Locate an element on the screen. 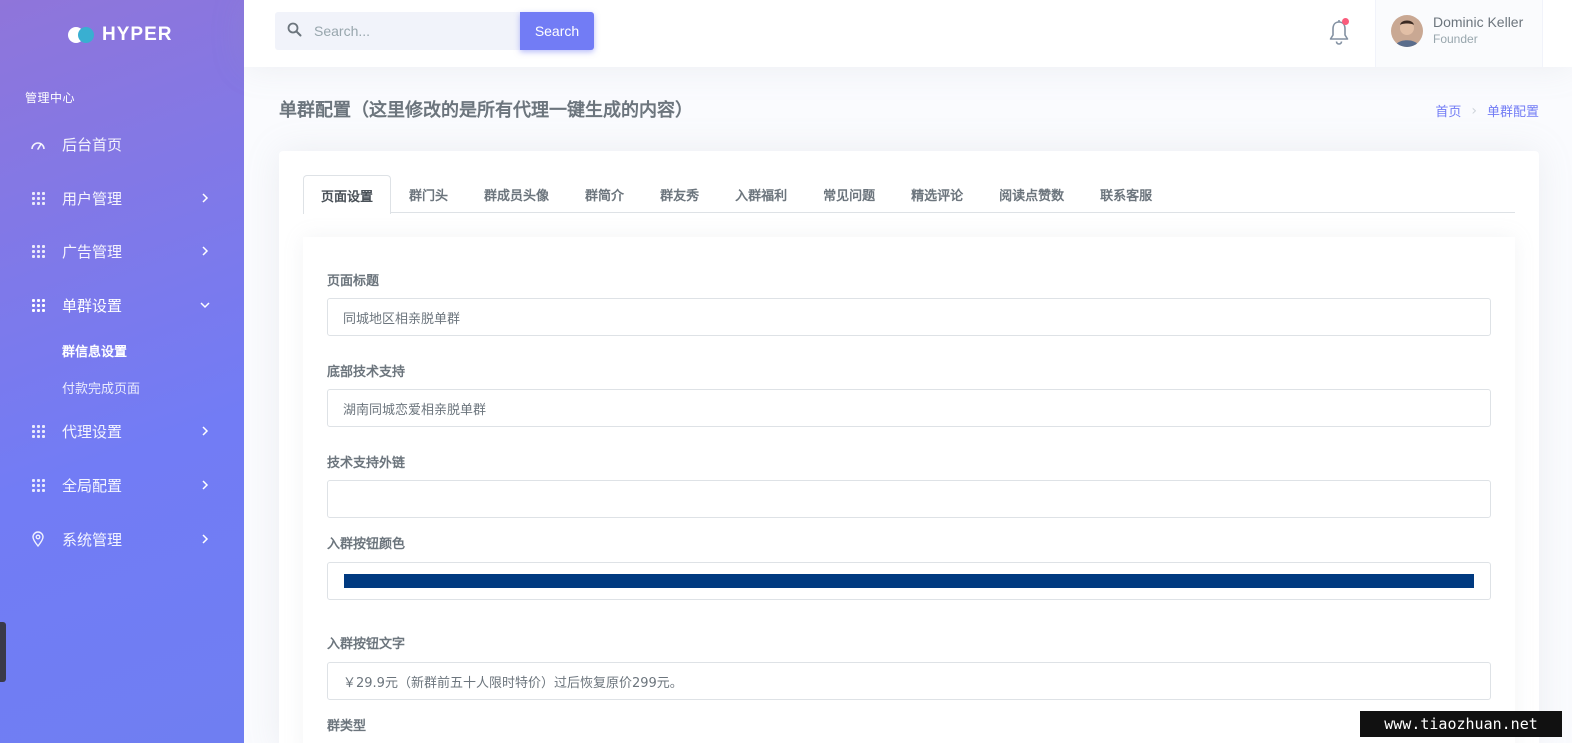 The height and width of the screenshot is (743, 1572). sidebar-item-label: 全局配置 is located at coordinates (92, 485).